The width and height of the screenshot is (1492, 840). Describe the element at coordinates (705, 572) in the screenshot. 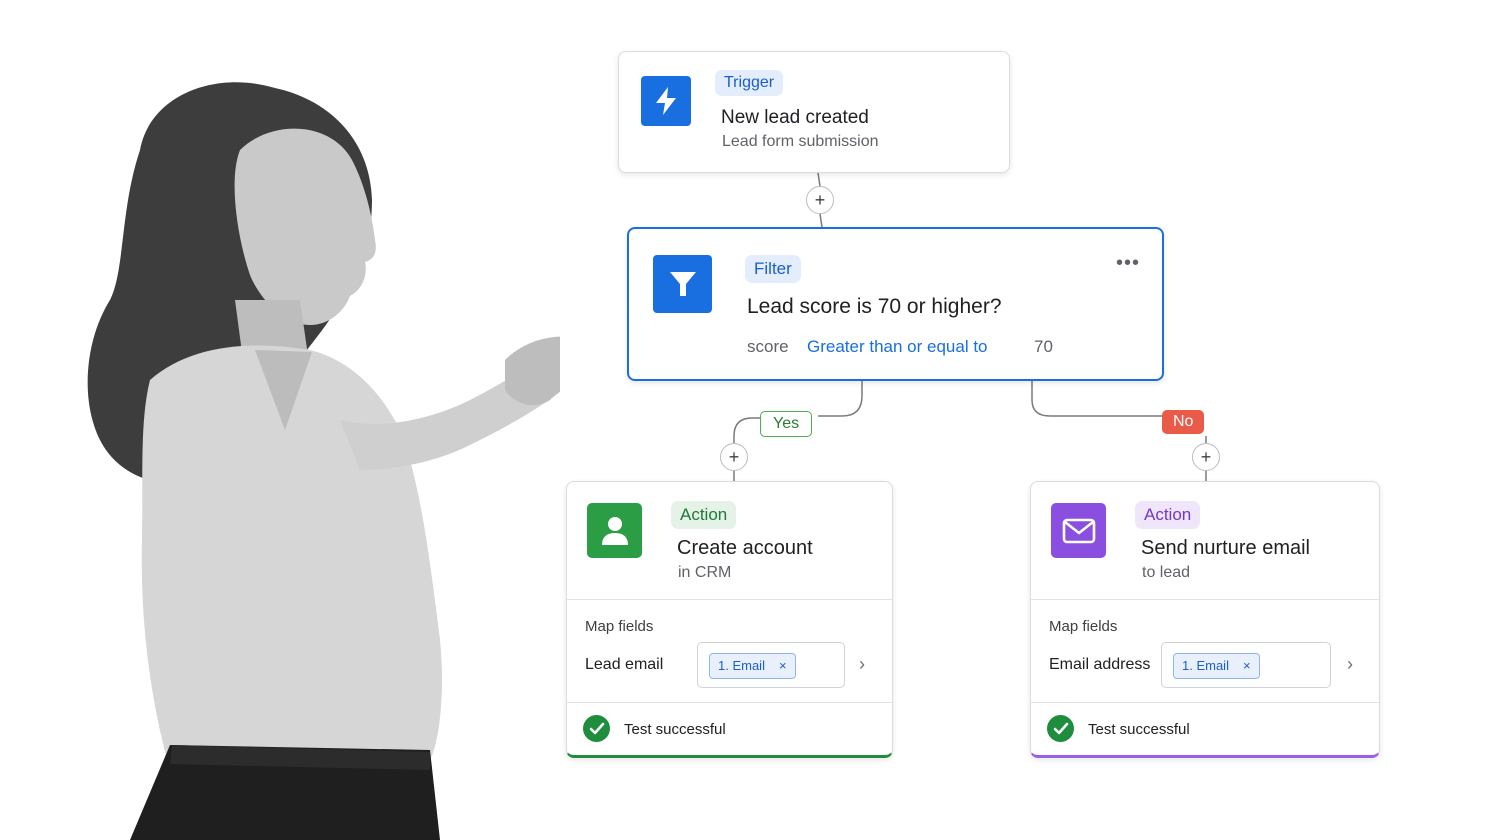

I see `action-subtitle: in CRM` at that location.